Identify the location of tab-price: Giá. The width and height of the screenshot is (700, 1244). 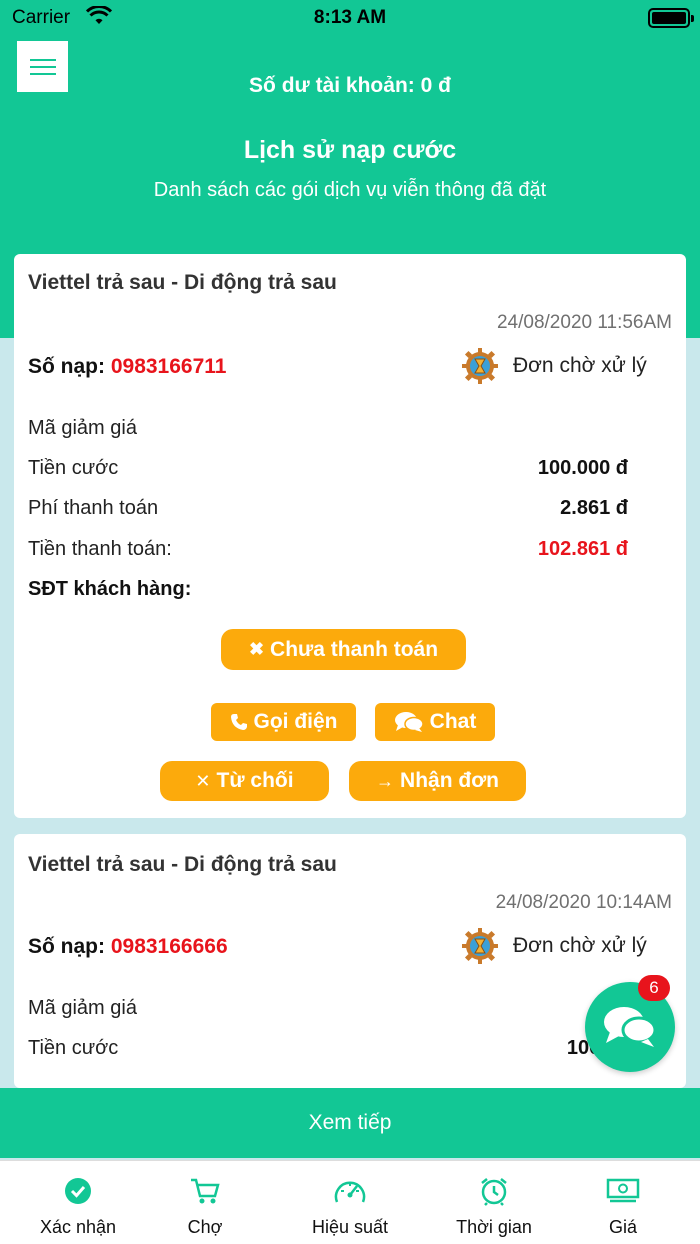
(623, 1202).